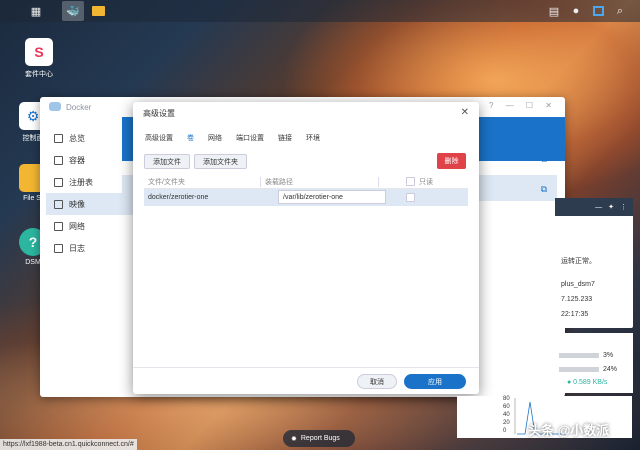 This screenshot has height=450, width=640. Describe the element at coordinates (77, 160) in the screenshot. I see `sidebar-item-label: 容器` at that location.